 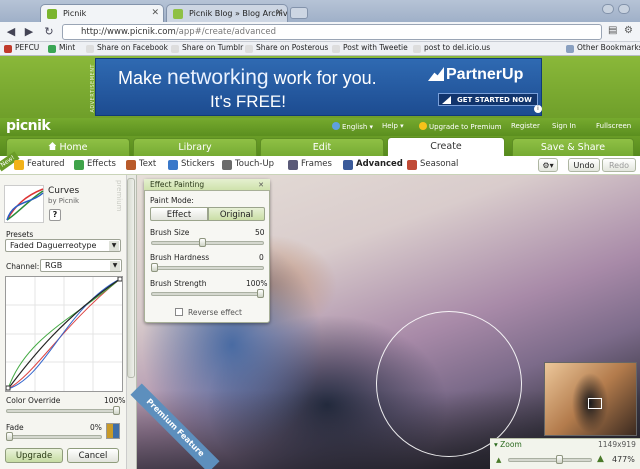 I want to click on upgrade-button: Upgrade, so click(x=34, y=455).